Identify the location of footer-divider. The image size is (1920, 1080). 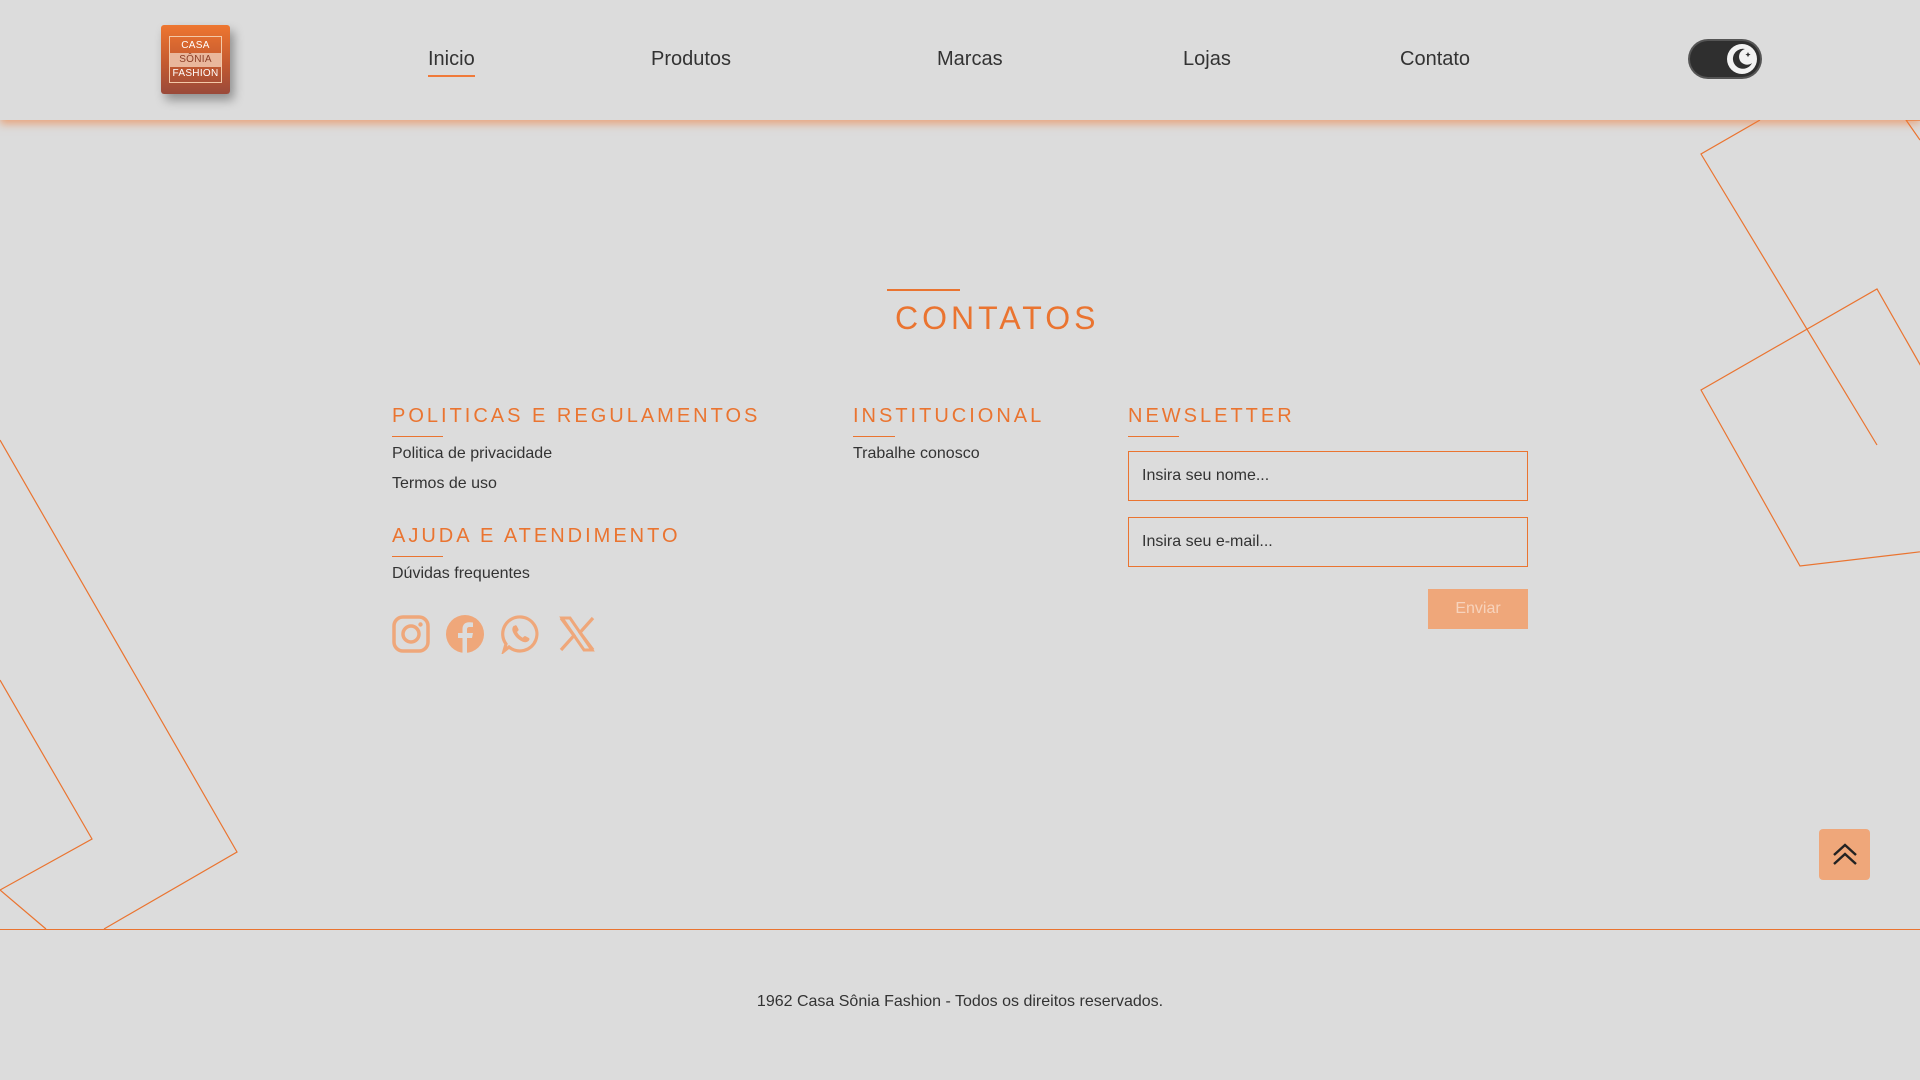
(960, 929).